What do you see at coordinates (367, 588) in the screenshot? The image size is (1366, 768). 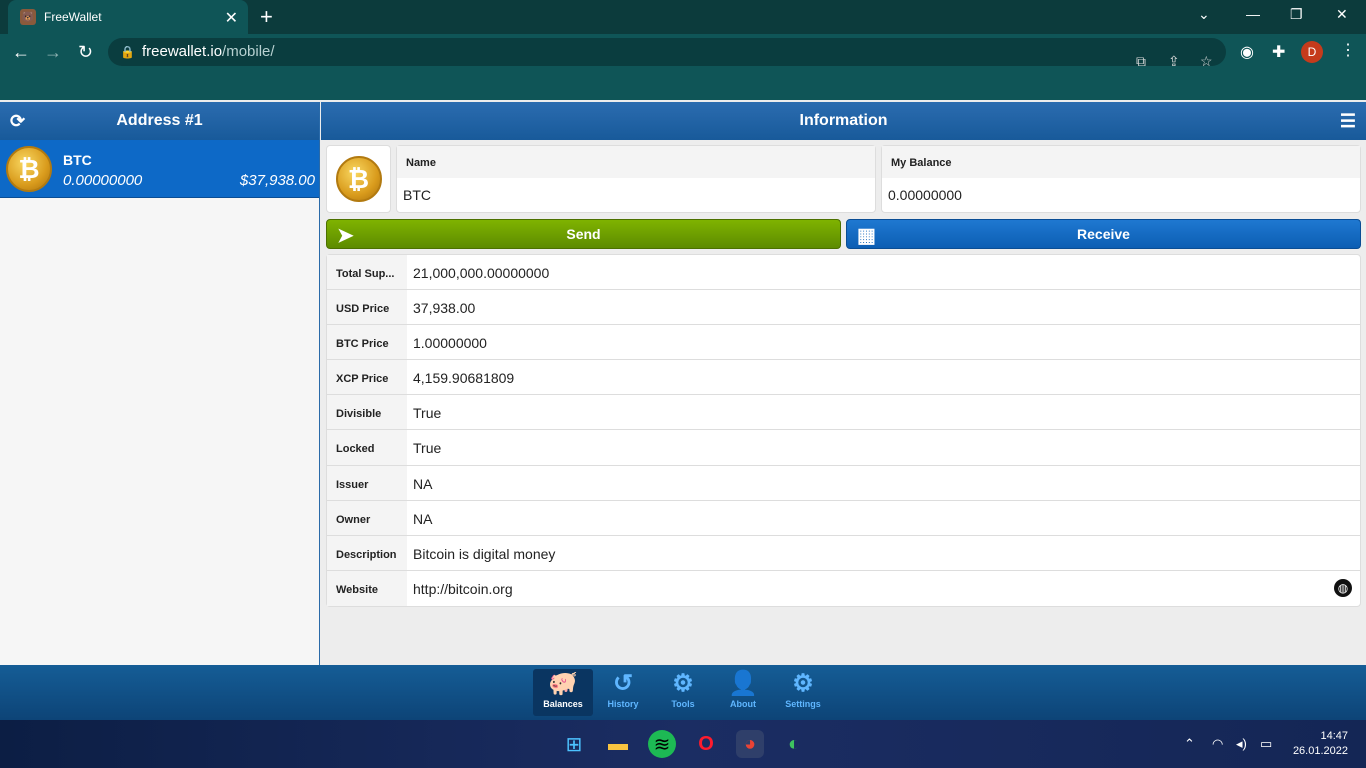 I see `row-key: Website` at bounding box center [367, 588].